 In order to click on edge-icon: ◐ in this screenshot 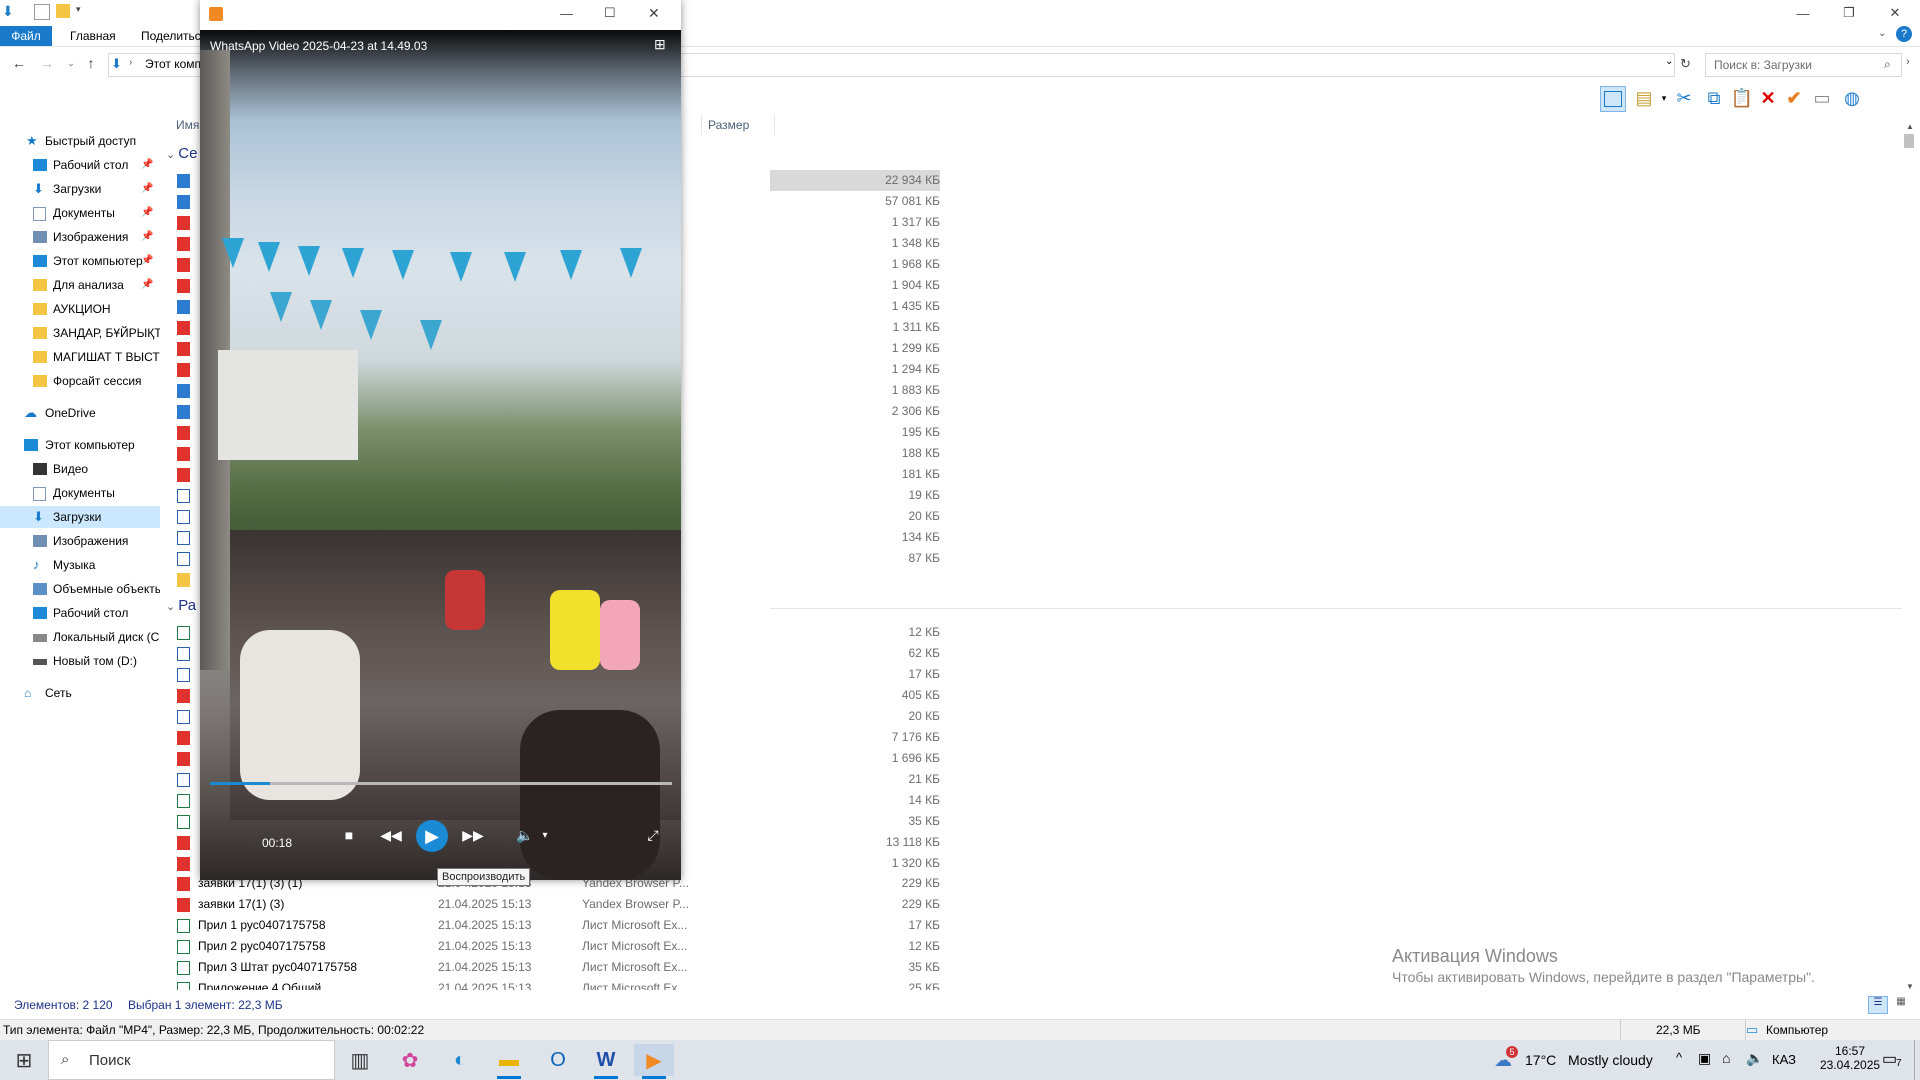, I will do `click(460, 1060)`.